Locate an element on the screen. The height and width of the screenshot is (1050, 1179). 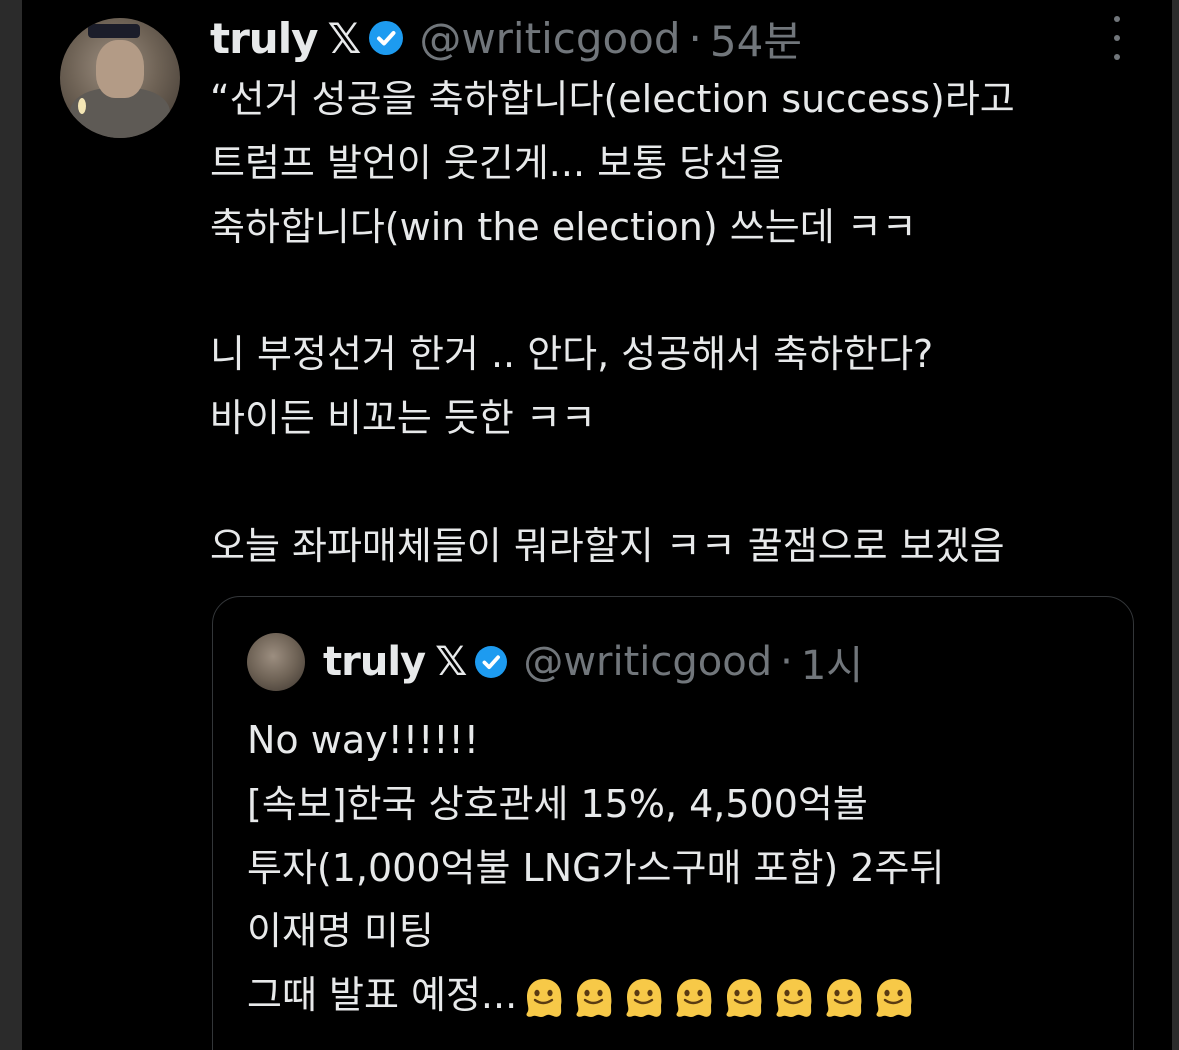
tweet-line: 바이든 비꼬는 듯한 ㅋㅋ is located at coordinates (403, 417).